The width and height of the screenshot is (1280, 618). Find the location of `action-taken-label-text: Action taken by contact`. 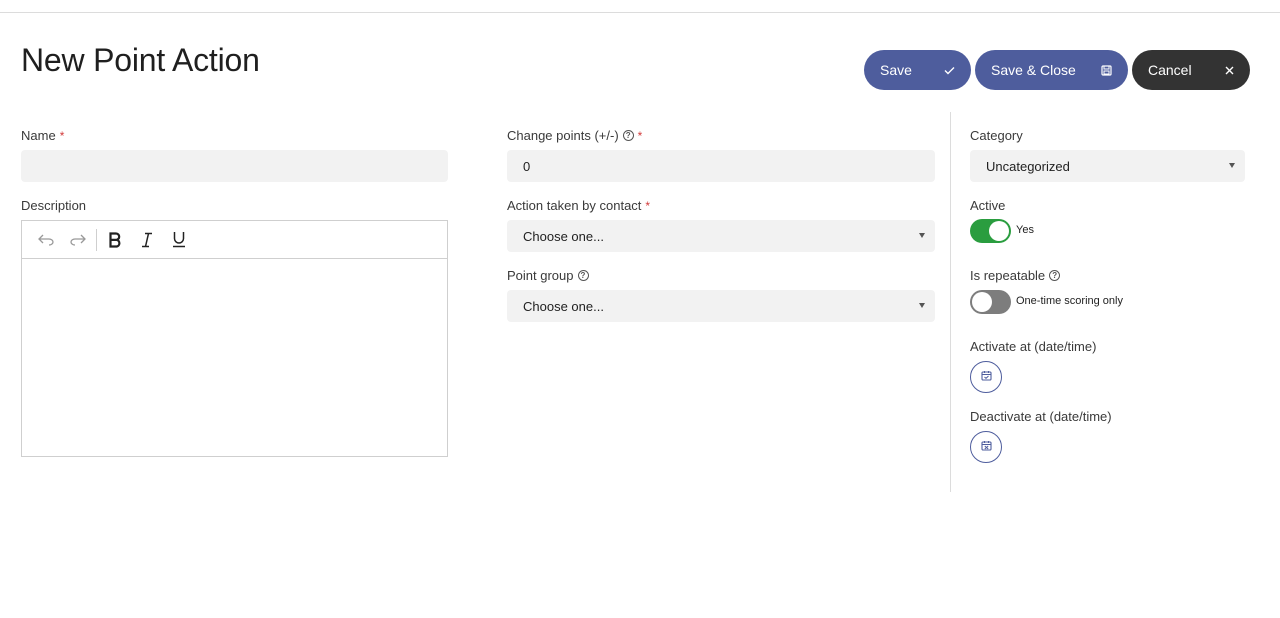

action-taken-label-text: Action taken by contact is located at coordinates (574, 205).